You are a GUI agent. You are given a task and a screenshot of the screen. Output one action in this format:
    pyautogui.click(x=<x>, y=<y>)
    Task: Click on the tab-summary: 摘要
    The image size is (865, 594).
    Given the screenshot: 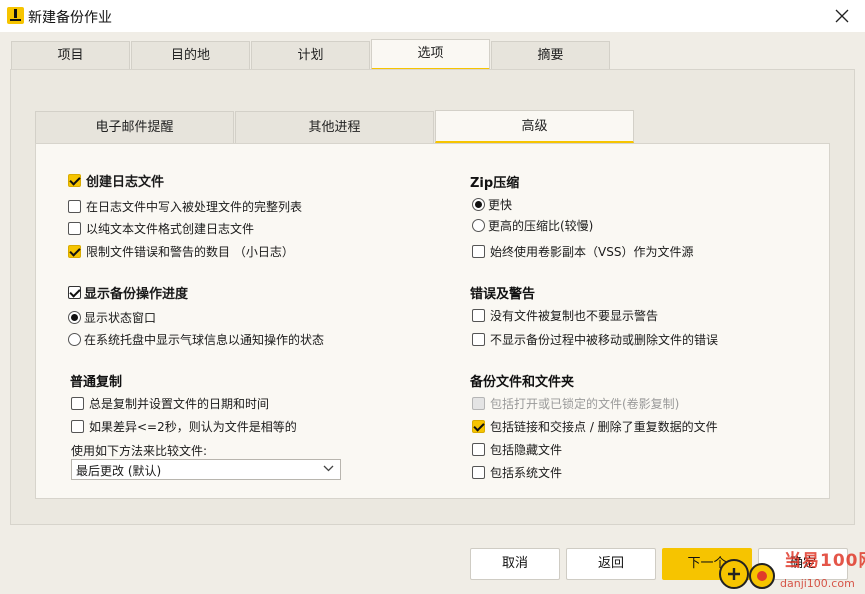 What is the action you would take?
    pyautogui.click(x=550, y=55)
    